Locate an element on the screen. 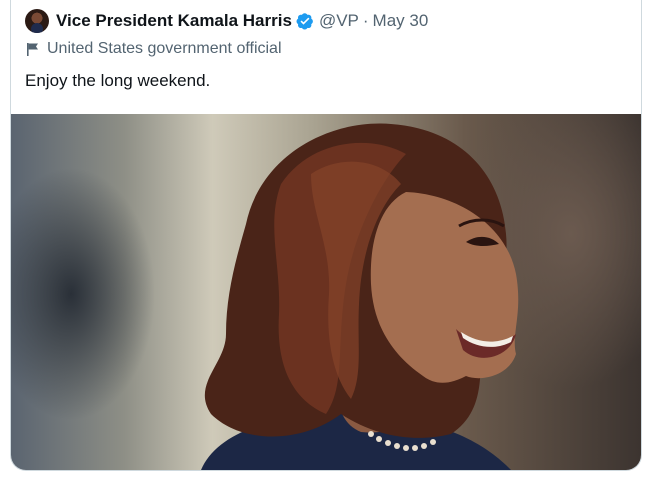  flag-icon is located at coordinates (32, 49).